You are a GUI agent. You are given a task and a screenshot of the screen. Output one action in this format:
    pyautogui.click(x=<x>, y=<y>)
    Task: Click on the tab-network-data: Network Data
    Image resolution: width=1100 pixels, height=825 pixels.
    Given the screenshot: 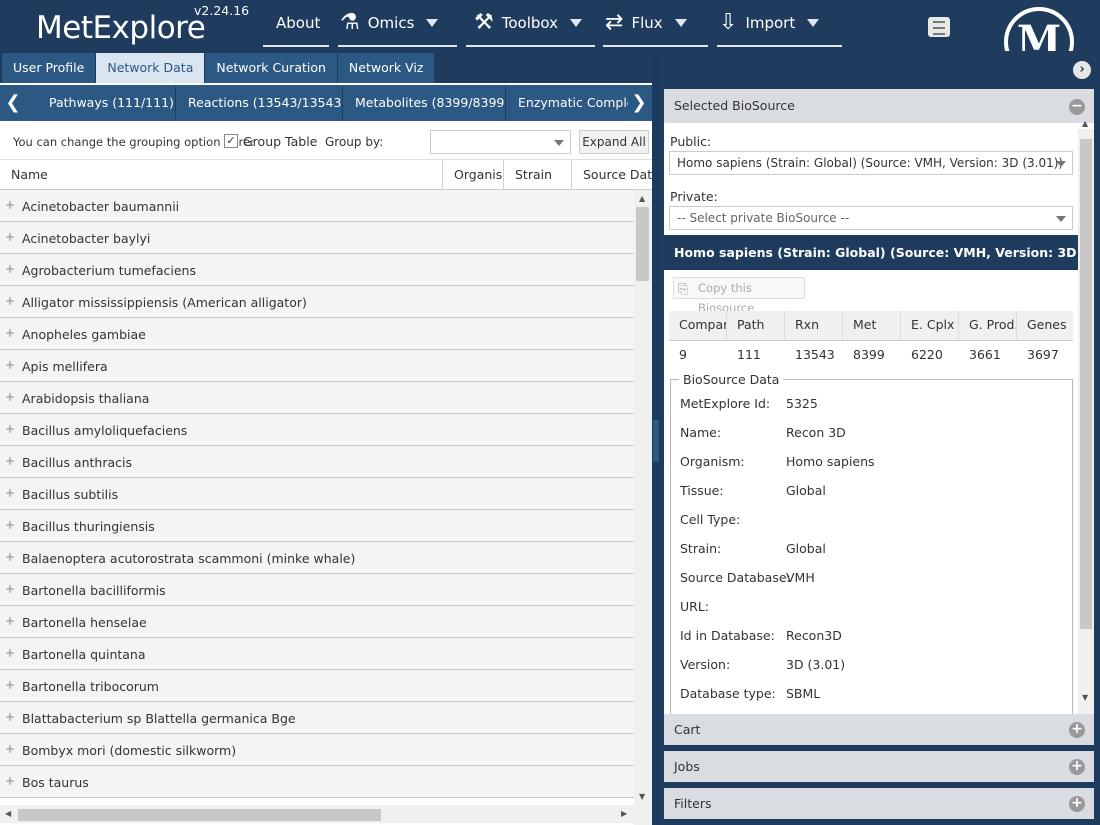 What is the action you would take?
    pyautogui.click(x=151, y=68)
    